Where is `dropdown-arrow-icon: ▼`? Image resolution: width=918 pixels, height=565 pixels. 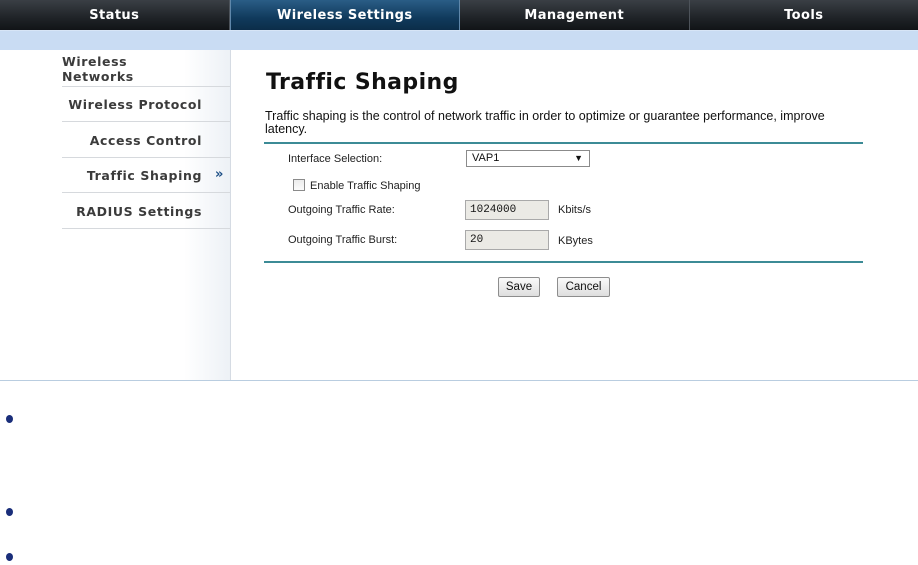
dropdown-arrow-icon: ▼ is located at coordinates (578, 158).